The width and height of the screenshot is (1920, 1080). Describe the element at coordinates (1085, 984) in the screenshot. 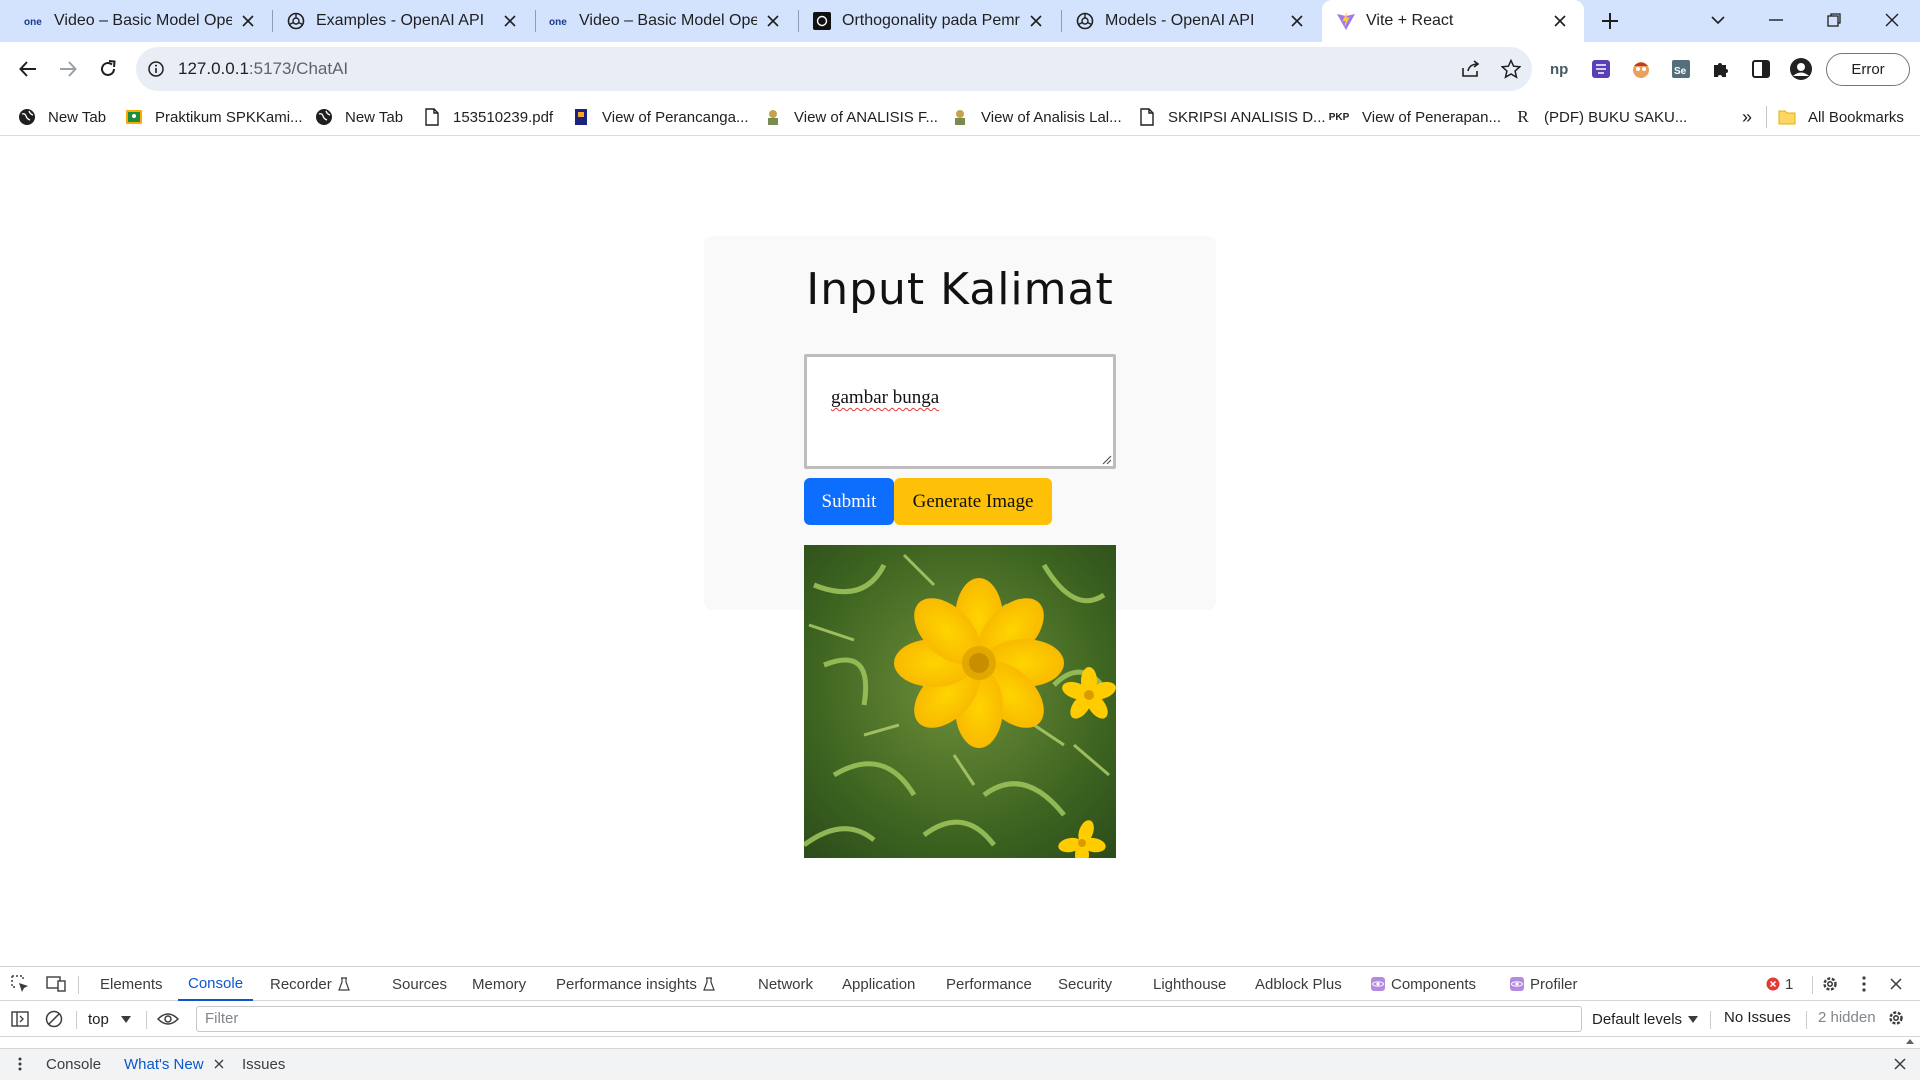

I see `devtools-tab-security: Security` at that location.